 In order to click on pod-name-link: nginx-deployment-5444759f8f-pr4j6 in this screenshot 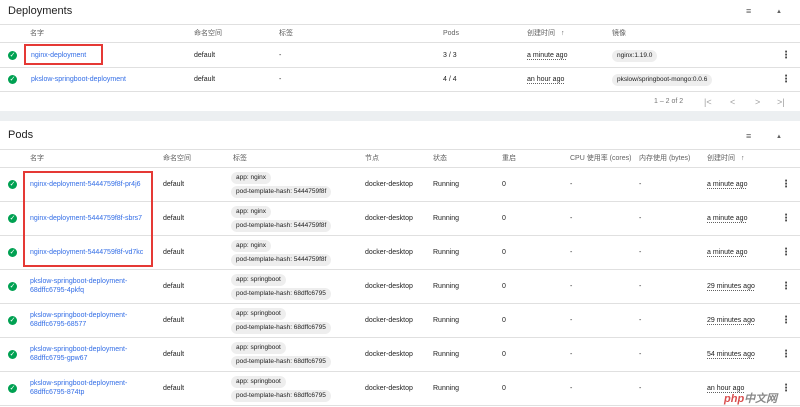, I will do `click(85, 185)`.